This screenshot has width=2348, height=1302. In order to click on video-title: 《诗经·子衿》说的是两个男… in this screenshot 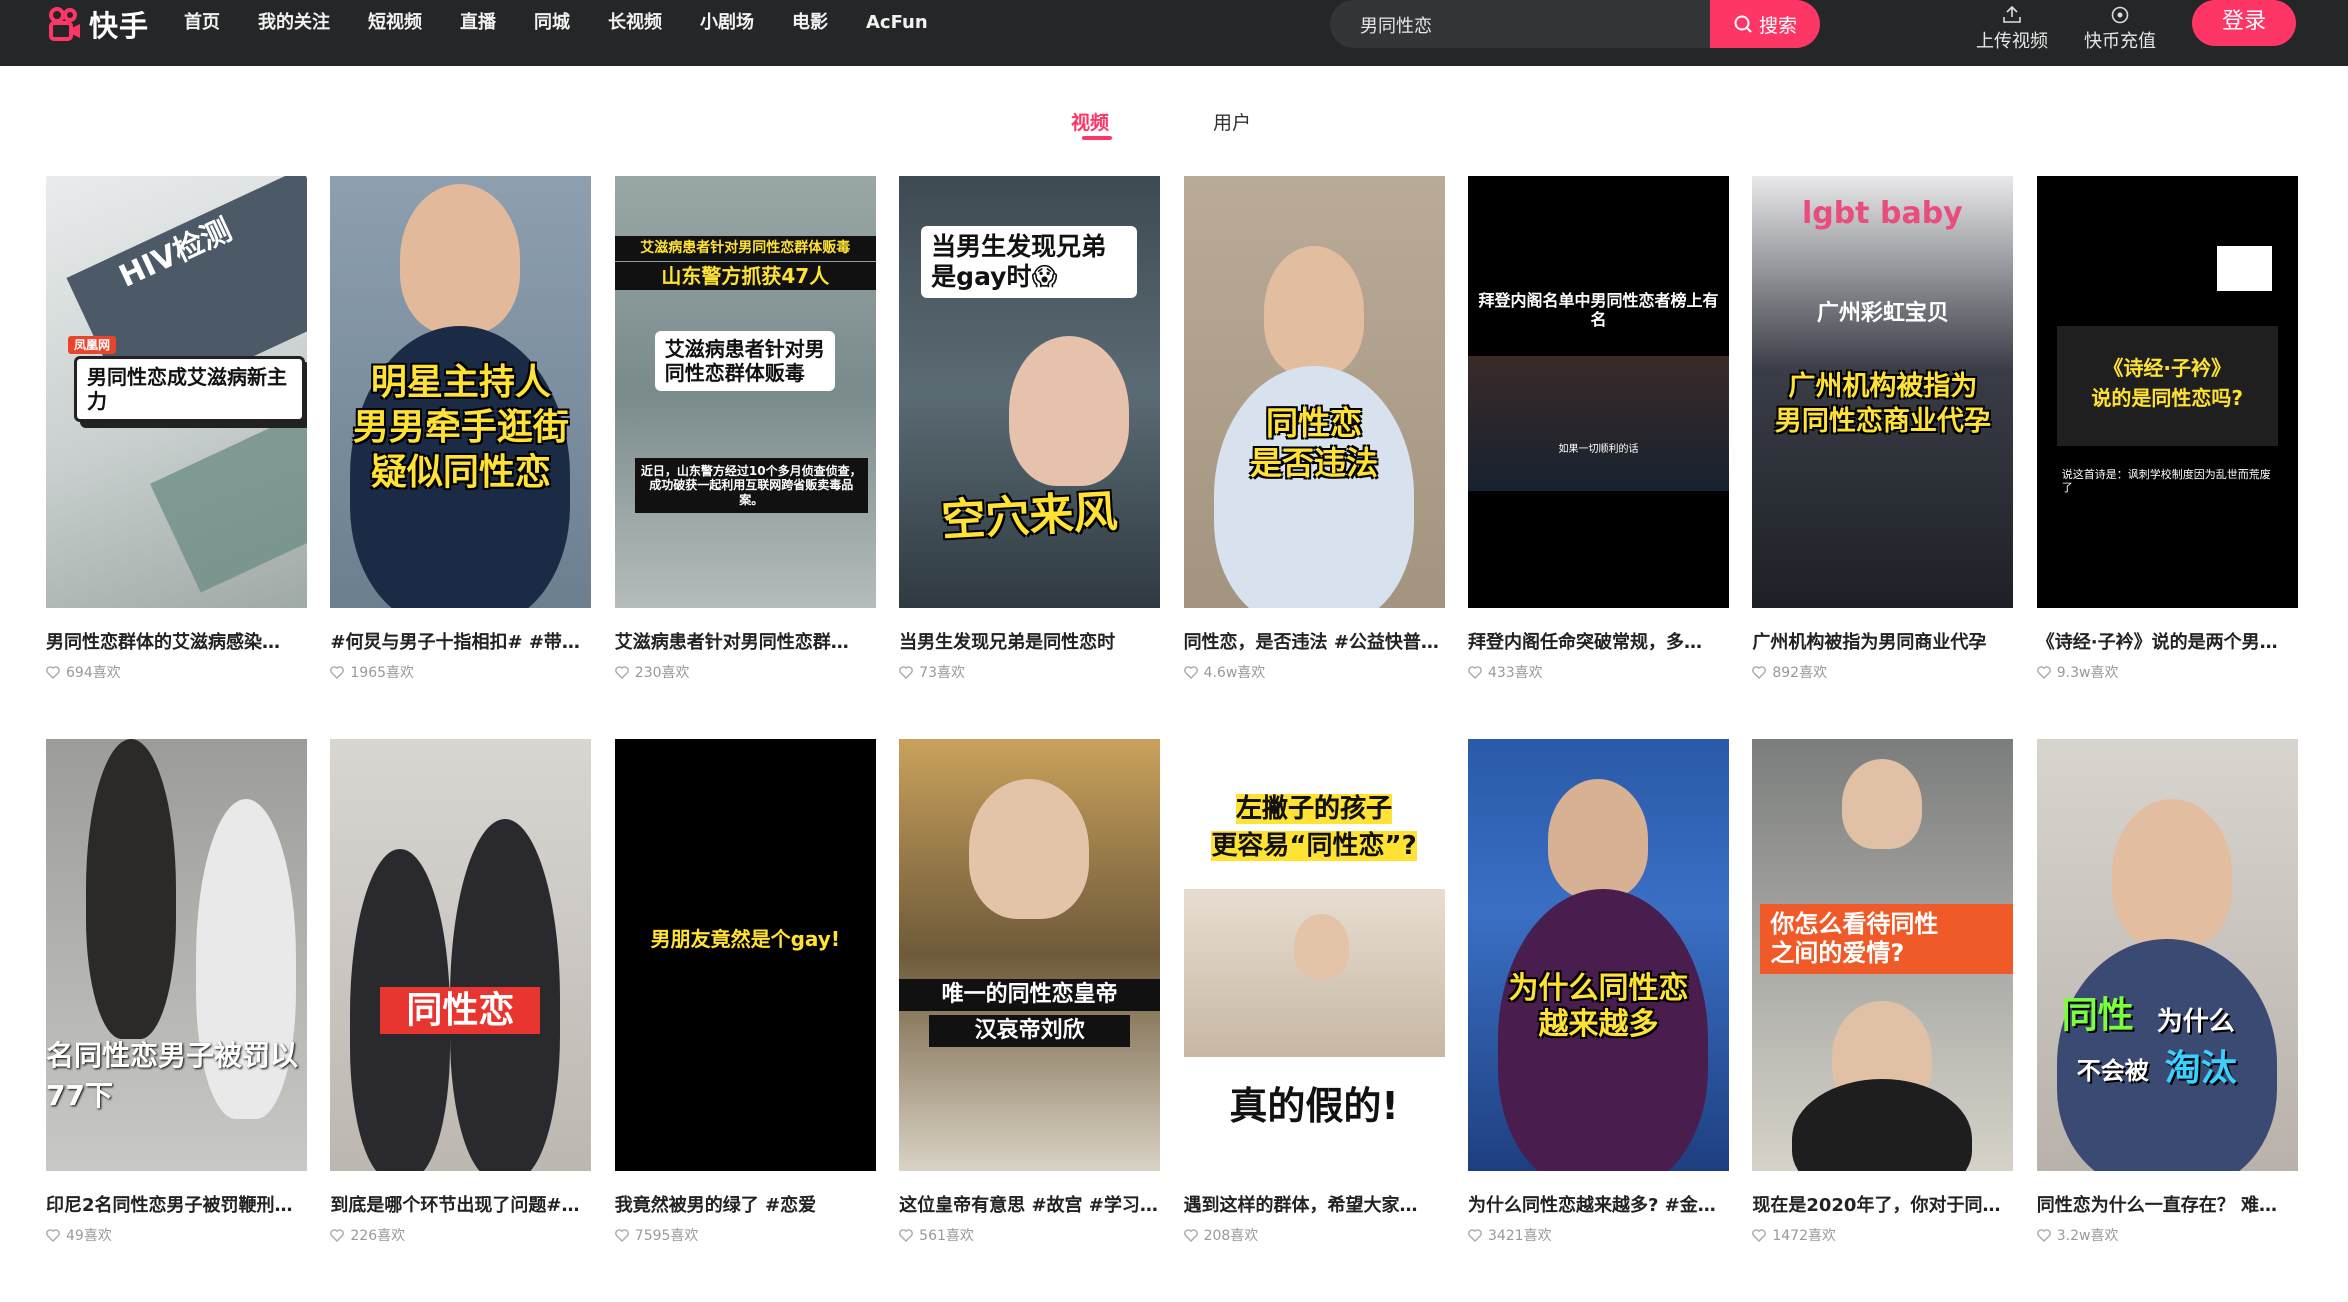, I will do `click(2167, 641)`.